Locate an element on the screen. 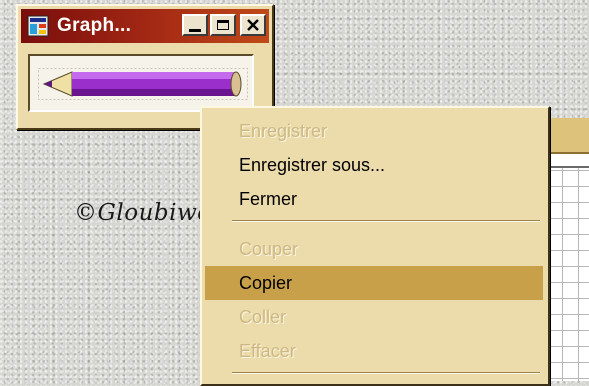 The height and width of the screenshot is (386, 589). title-buttons is located at coordinates (224, 25).